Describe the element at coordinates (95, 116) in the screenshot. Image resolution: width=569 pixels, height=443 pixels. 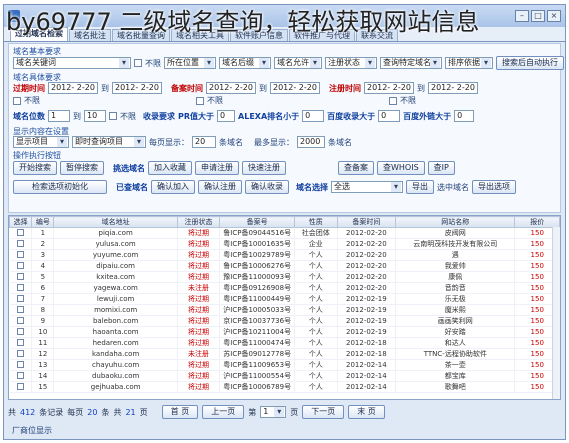
I see `length-to-input: 10` at that location.